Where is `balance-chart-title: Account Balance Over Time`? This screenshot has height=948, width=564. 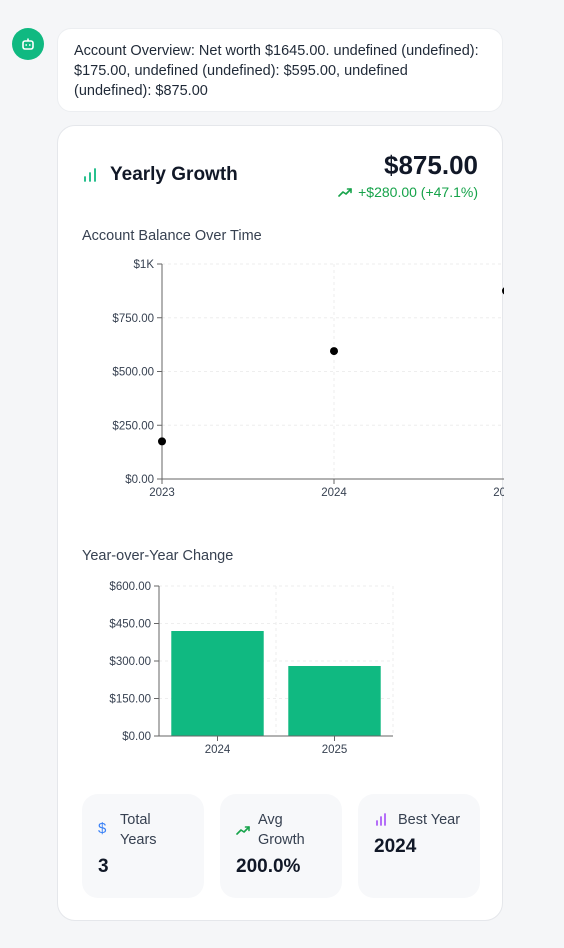
balance-chart-title: Account Balance Over Time is located at coordinates (172, 236).